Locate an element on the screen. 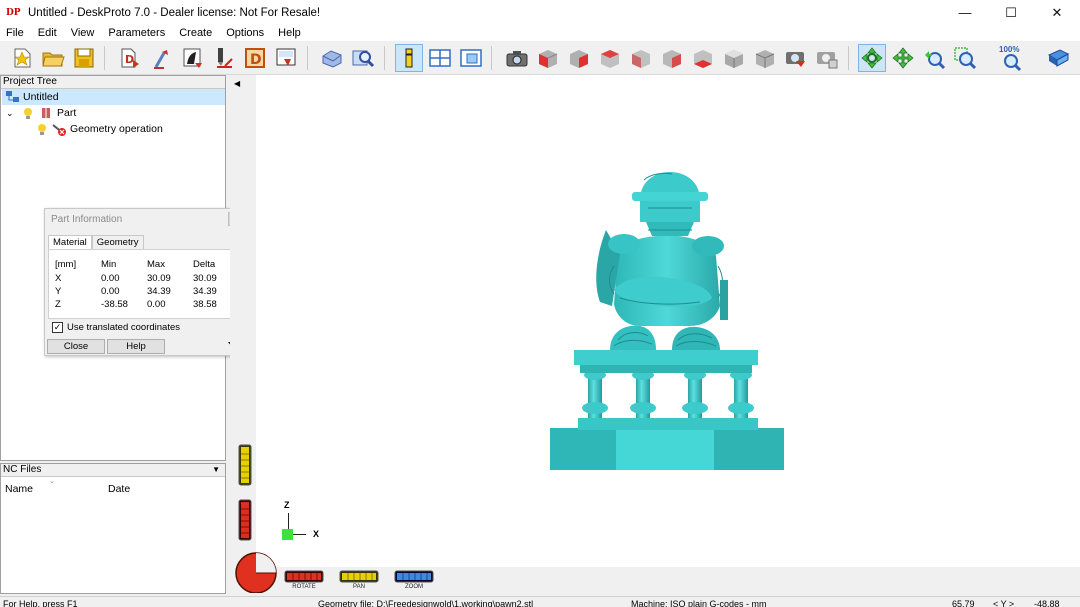  column-date: Date is located at coordinates (119, 489).